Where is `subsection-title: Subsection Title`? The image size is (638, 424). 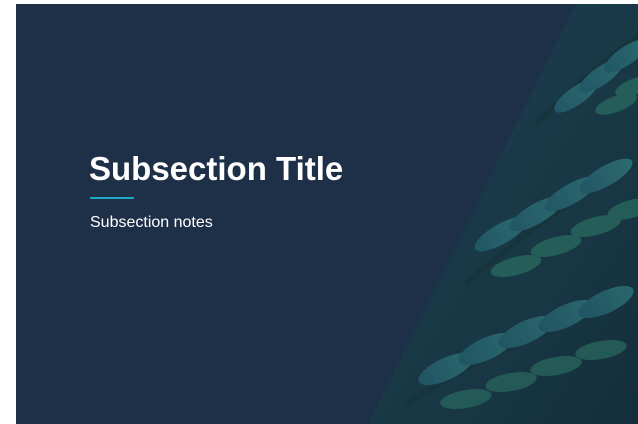
subsection-title: Subsection Title is located at coordinates (216, 168).